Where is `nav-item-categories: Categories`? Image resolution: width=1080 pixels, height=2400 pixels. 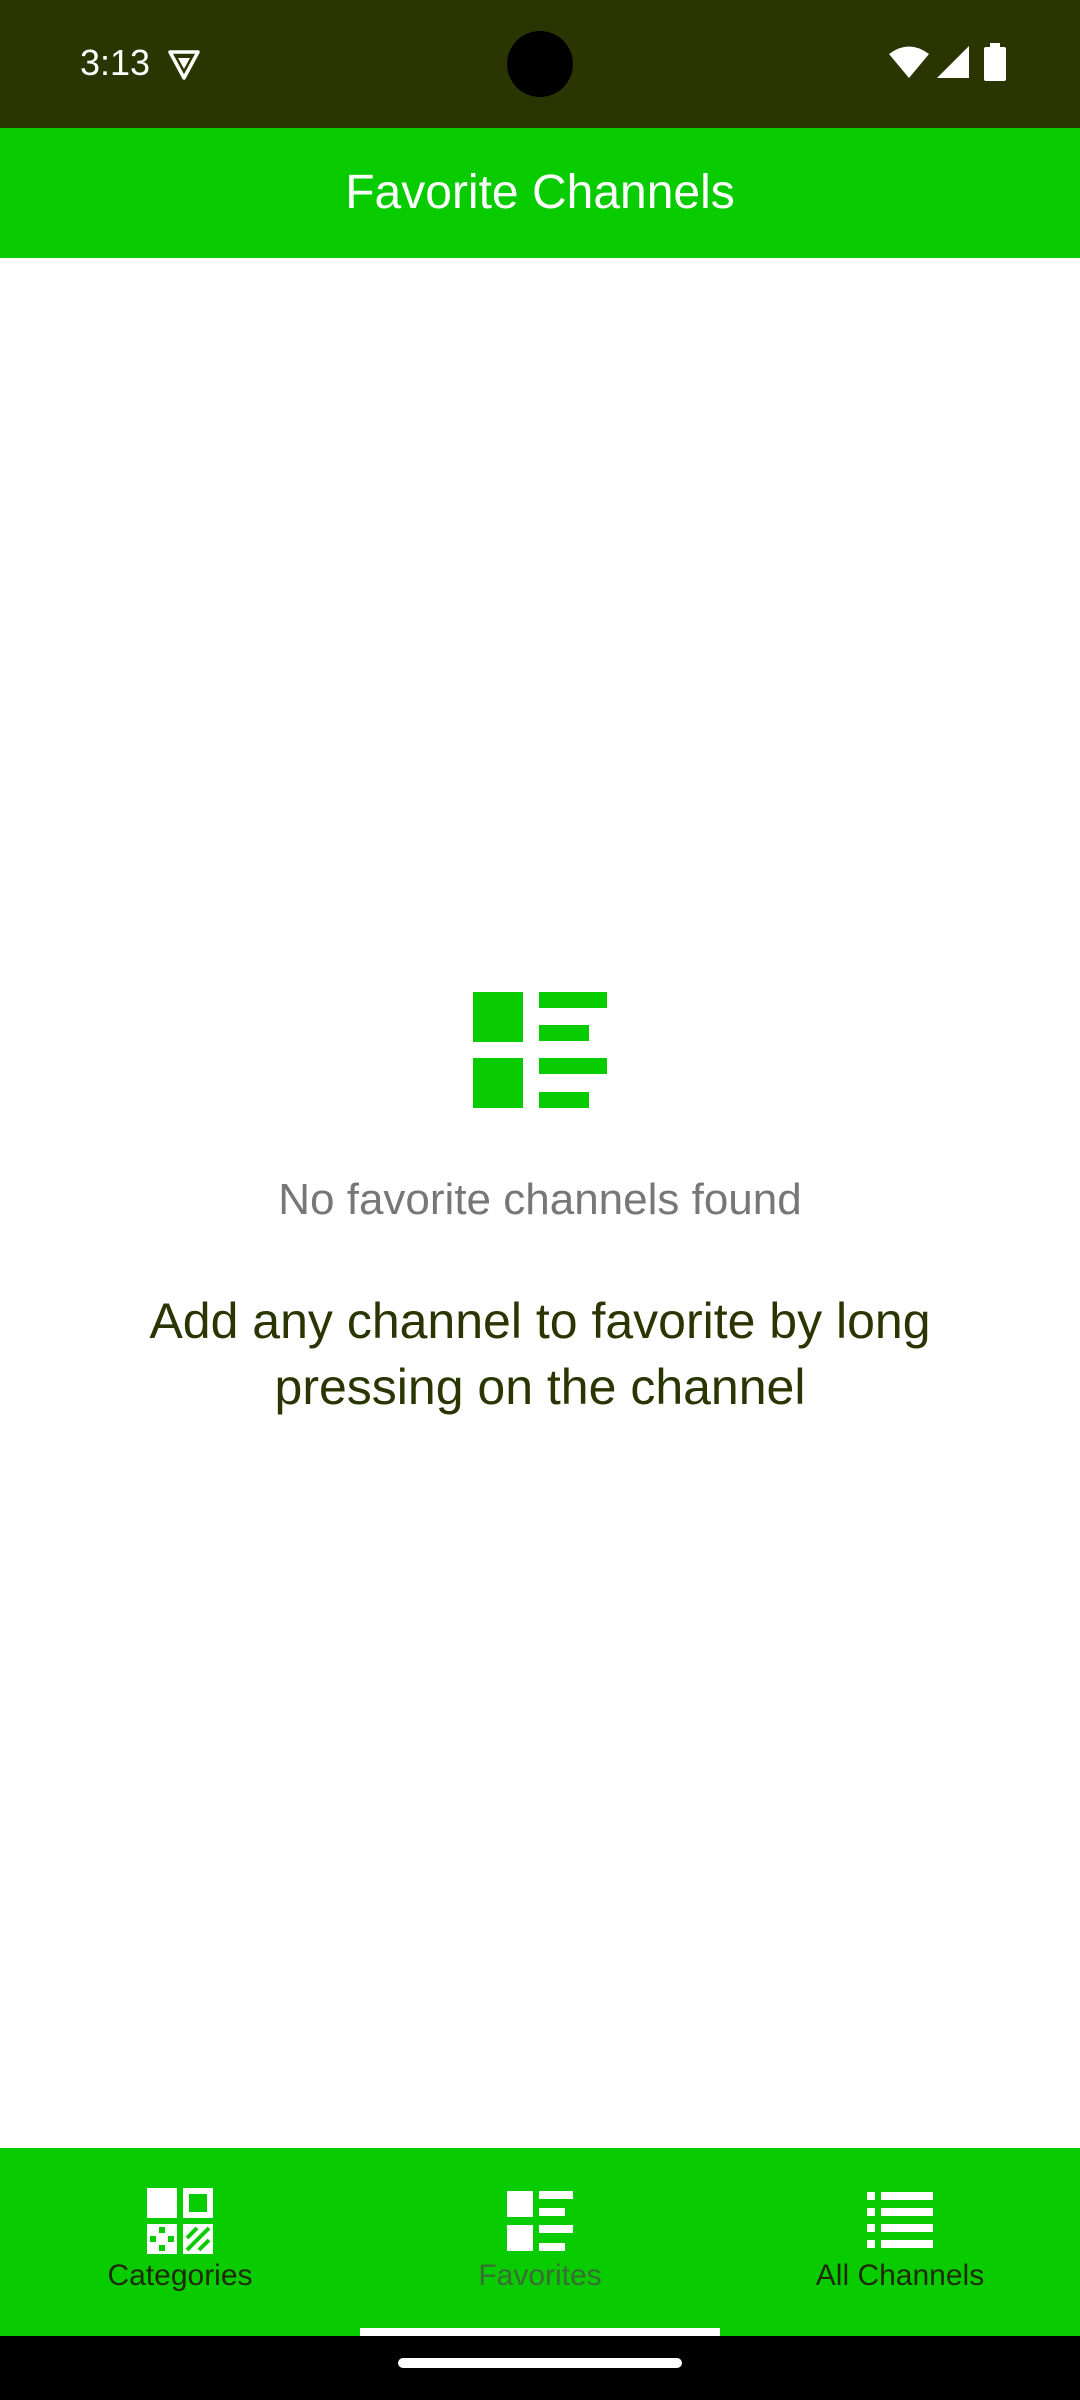 nav-item-categories: Categories is located at coordinates (180, 2242).